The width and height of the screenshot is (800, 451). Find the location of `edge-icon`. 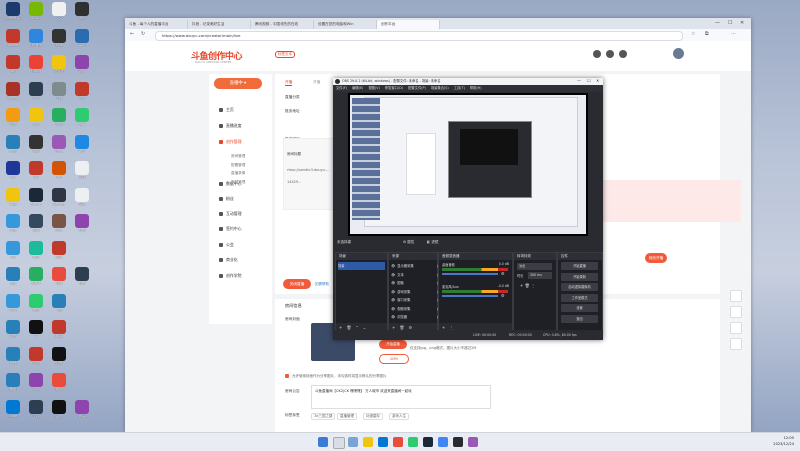

edge-icon is located at coordinates (383, 442).